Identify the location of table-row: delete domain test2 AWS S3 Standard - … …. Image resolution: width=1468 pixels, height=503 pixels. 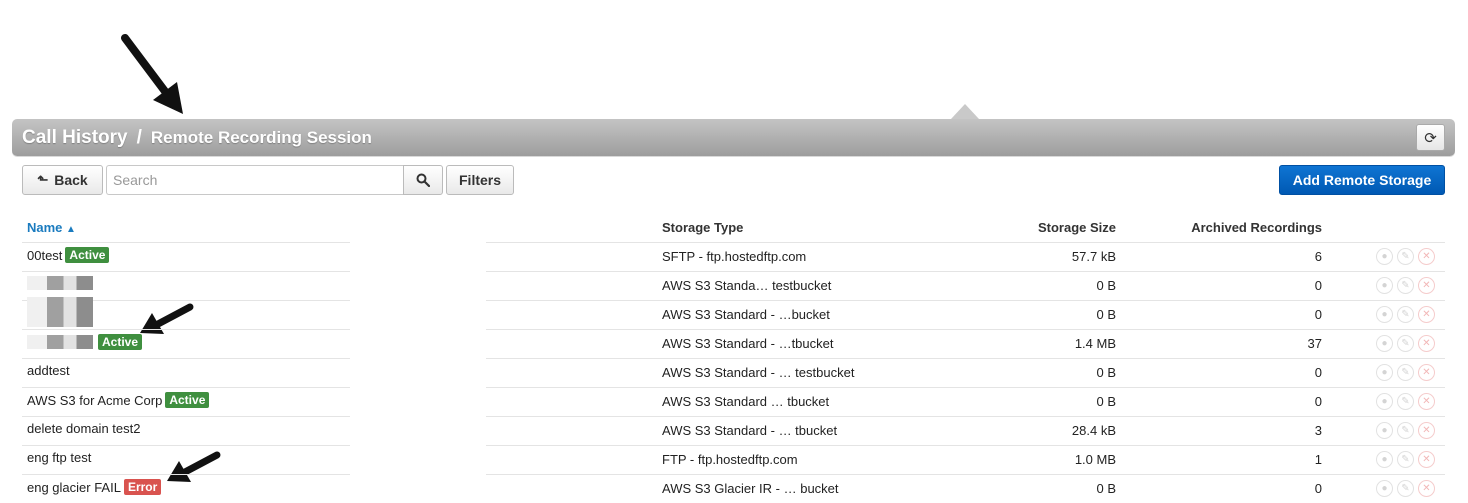
(733, 430).